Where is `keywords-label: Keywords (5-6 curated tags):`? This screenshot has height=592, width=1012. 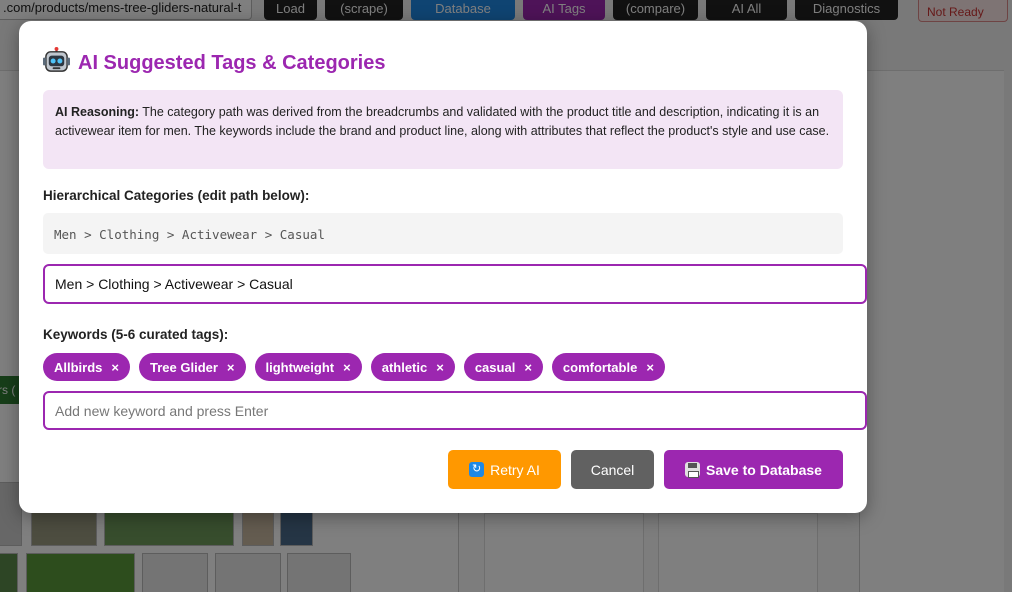
keywords-label: Keywords (5-6 curated tags): is located at coordinates (136, 334).